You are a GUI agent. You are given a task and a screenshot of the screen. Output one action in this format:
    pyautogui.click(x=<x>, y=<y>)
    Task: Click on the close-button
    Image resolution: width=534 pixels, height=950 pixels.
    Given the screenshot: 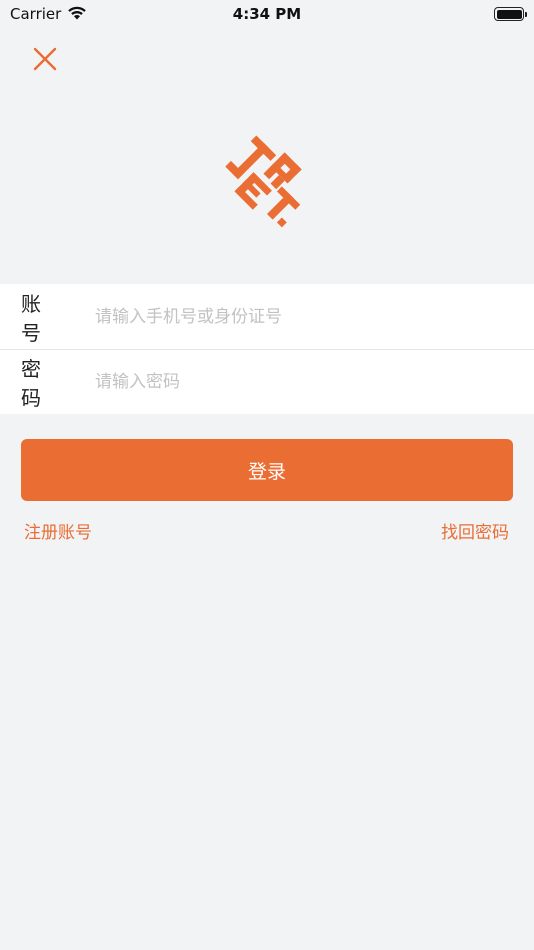 What is the action you would take?
    pyautogui.click(x=45, y=59)
    